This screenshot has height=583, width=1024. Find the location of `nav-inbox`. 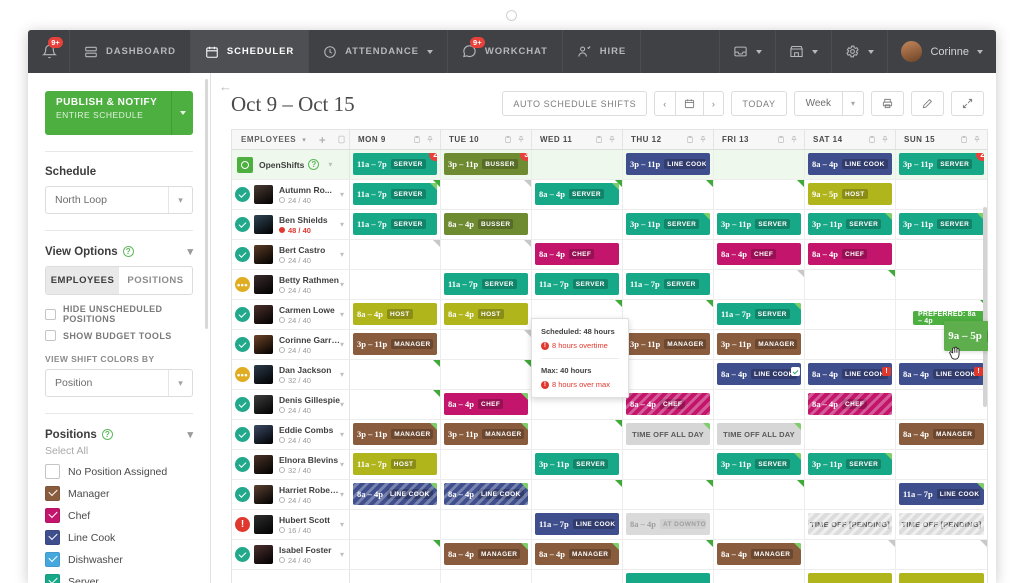

nav-inbox is located at coordinates (747, 51).